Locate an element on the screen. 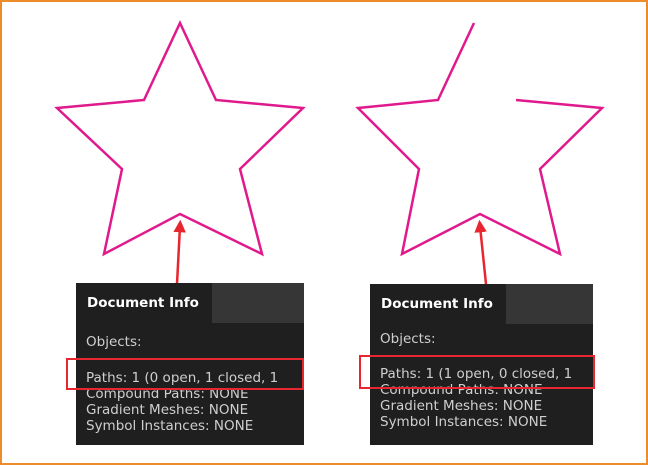 This screenshot has width=648, height=465. arrow-left is located at coordinates (179, 252).